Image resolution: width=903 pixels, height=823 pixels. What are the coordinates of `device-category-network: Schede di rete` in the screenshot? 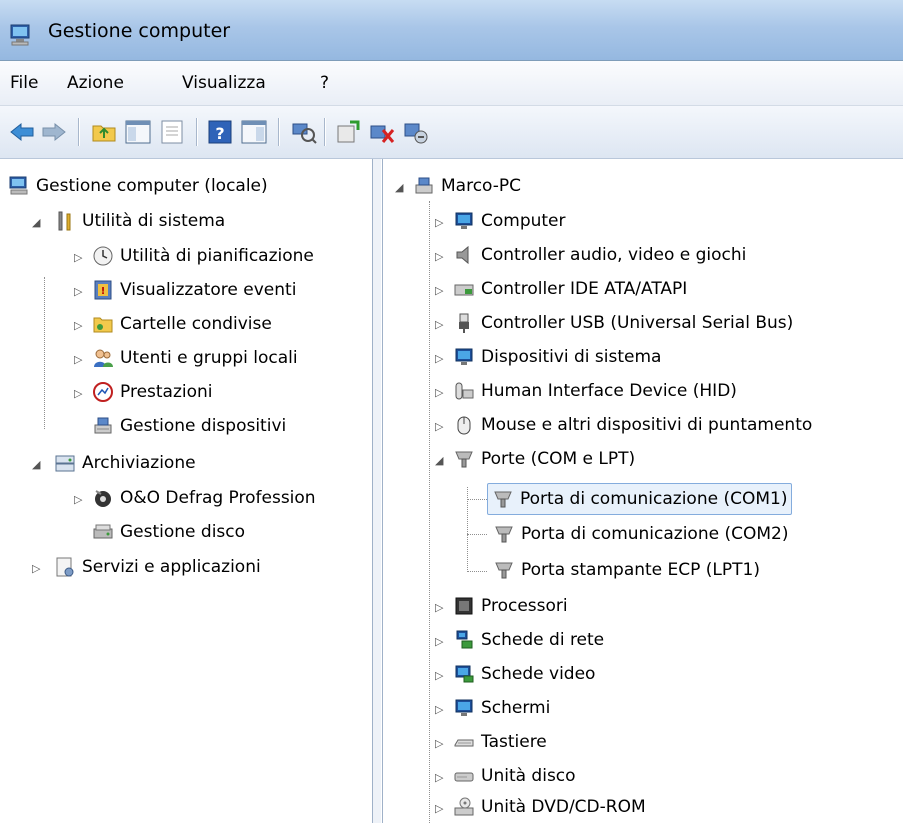 It's located at (528, 640).